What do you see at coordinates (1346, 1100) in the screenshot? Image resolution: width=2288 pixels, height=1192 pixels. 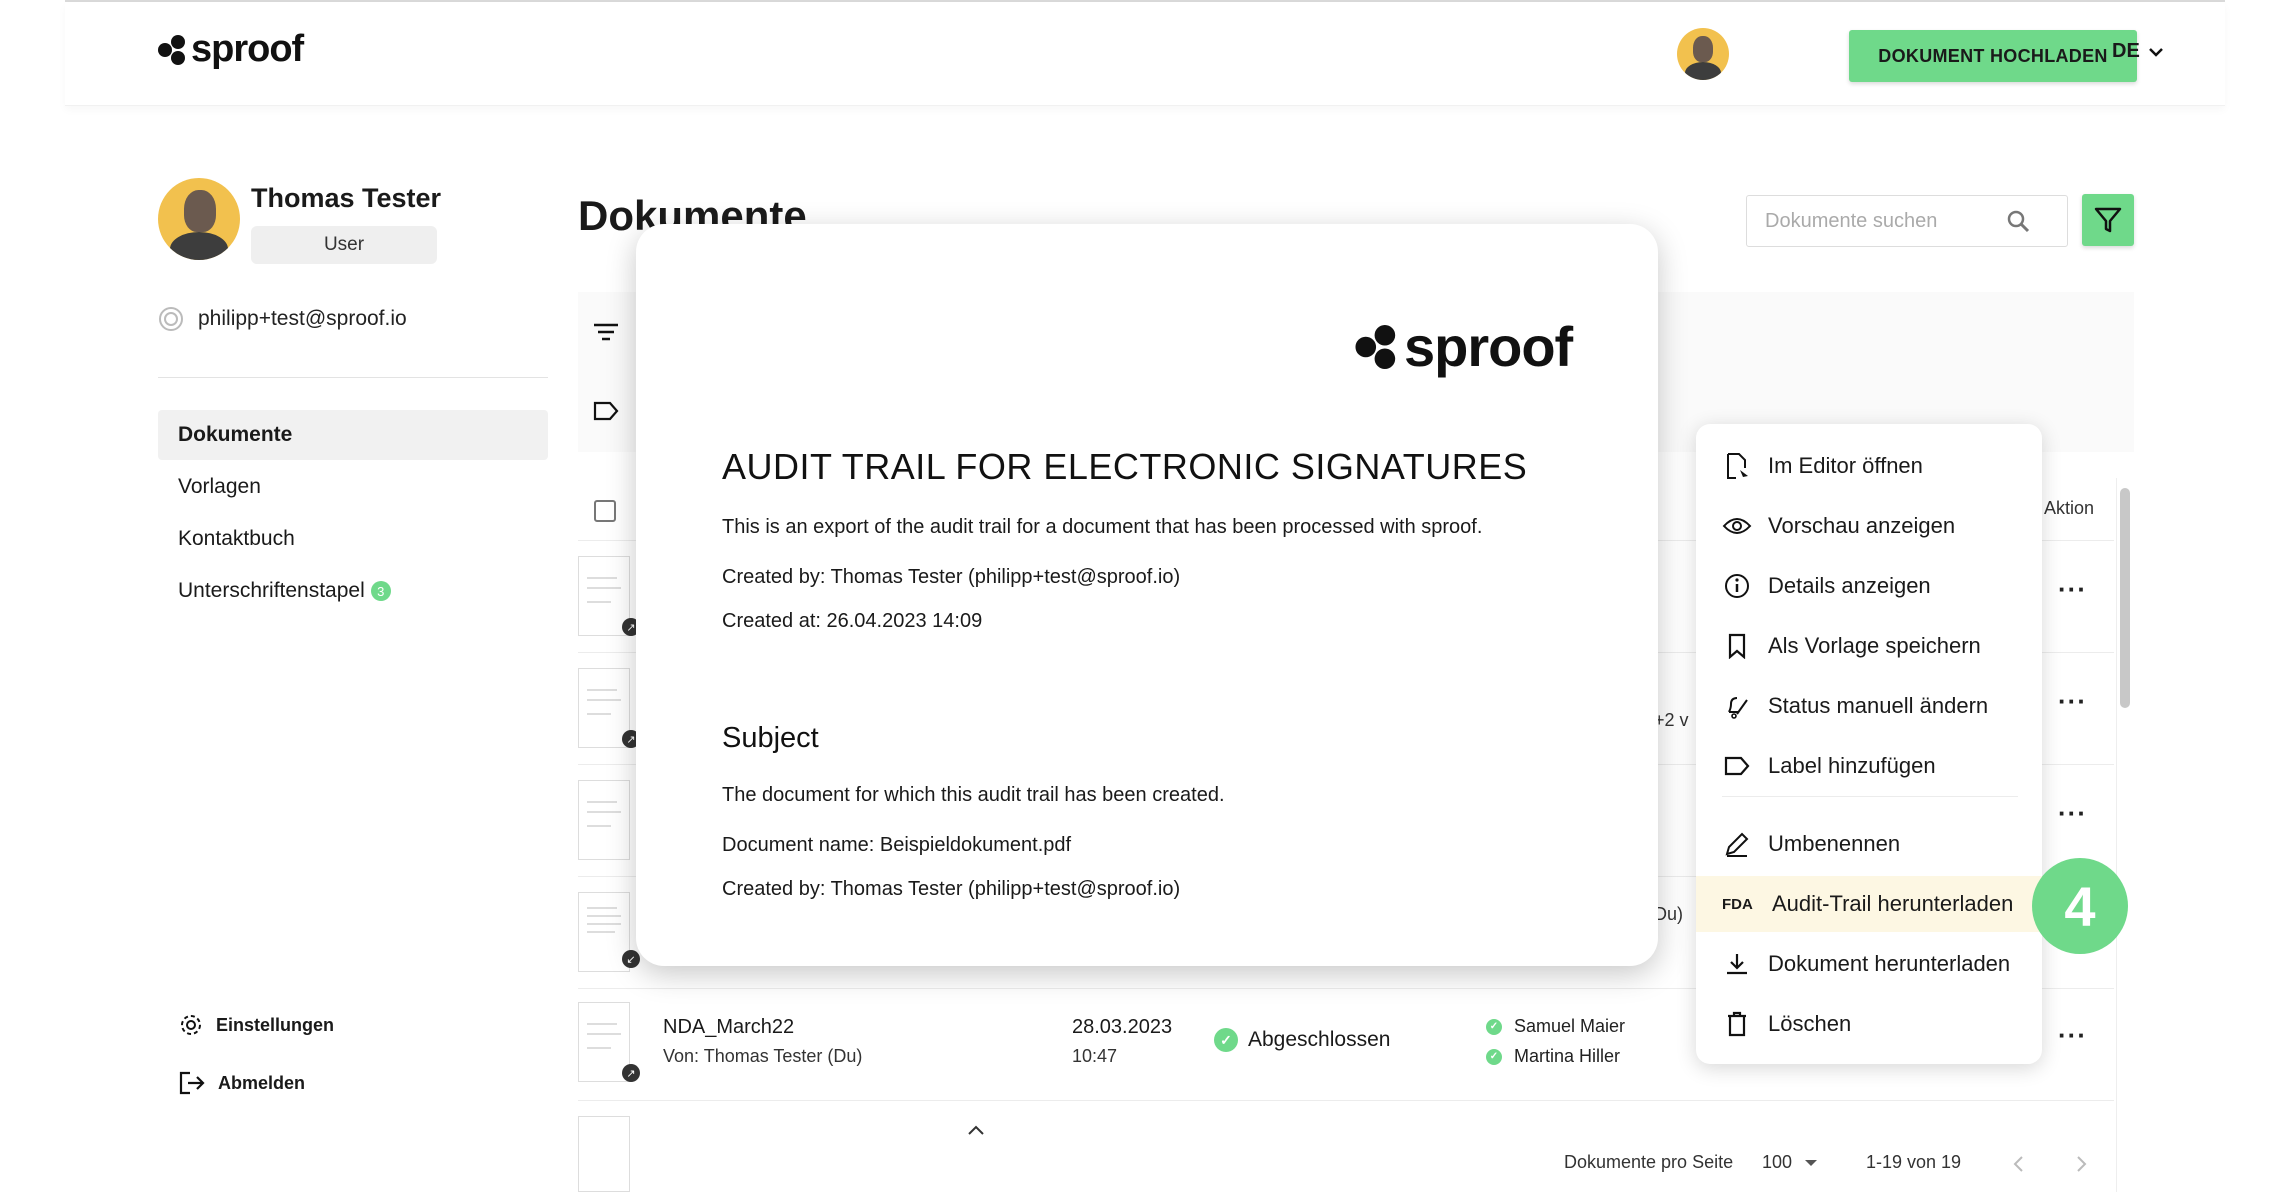 I see `row-divider` at bounding box center [1346, 1100].